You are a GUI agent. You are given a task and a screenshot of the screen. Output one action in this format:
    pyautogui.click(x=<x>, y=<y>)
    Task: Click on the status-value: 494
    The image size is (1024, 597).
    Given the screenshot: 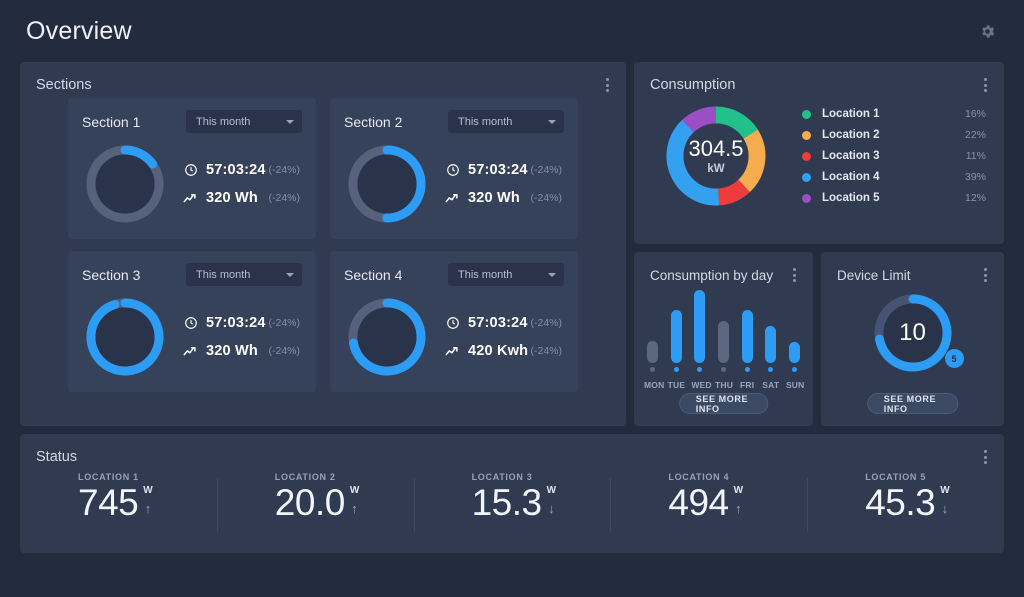 What is the action you would take?
    pyautogui.click(x=698, y=502)
    